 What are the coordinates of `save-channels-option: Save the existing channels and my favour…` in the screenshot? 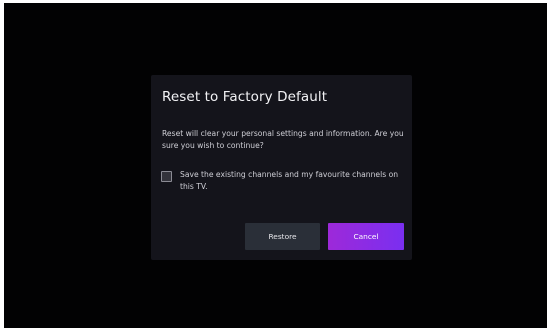 It's located at (283, 184).